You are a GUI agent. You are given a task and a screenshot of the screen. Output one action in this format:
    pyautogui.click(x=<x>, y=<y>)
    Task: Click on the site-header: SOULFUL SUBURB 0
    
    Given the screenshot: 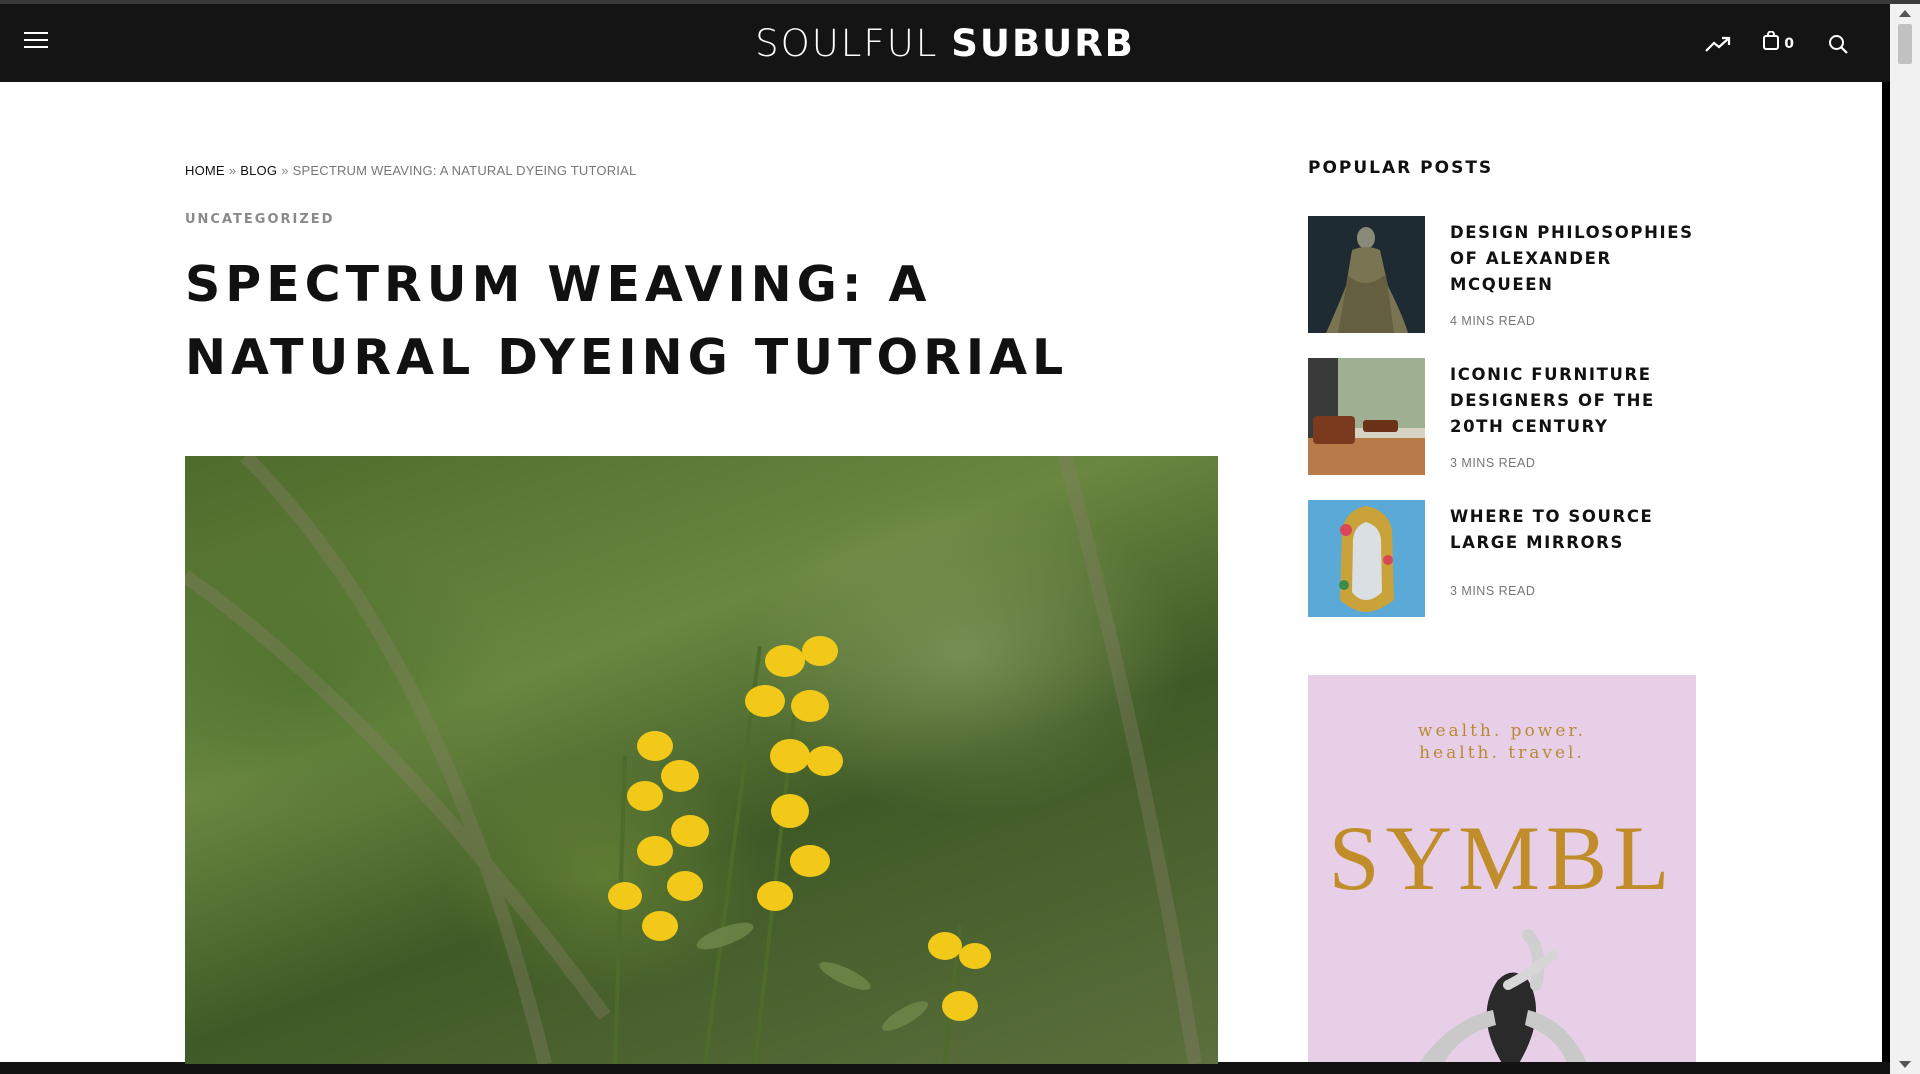 What is the action you would take?
    pyautogui.click(x=945, y=43)
    